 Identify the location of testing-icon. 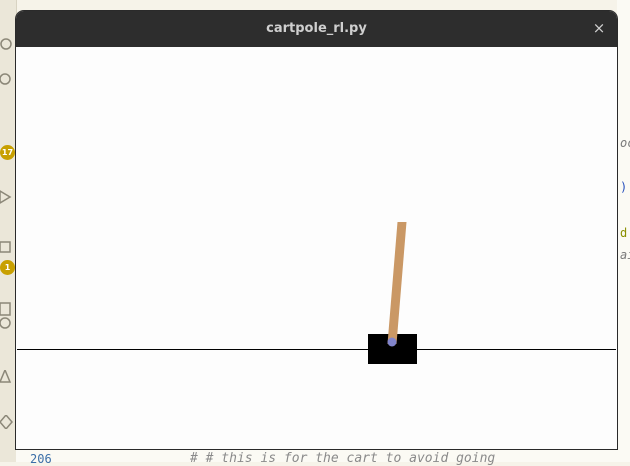
(7, 309).